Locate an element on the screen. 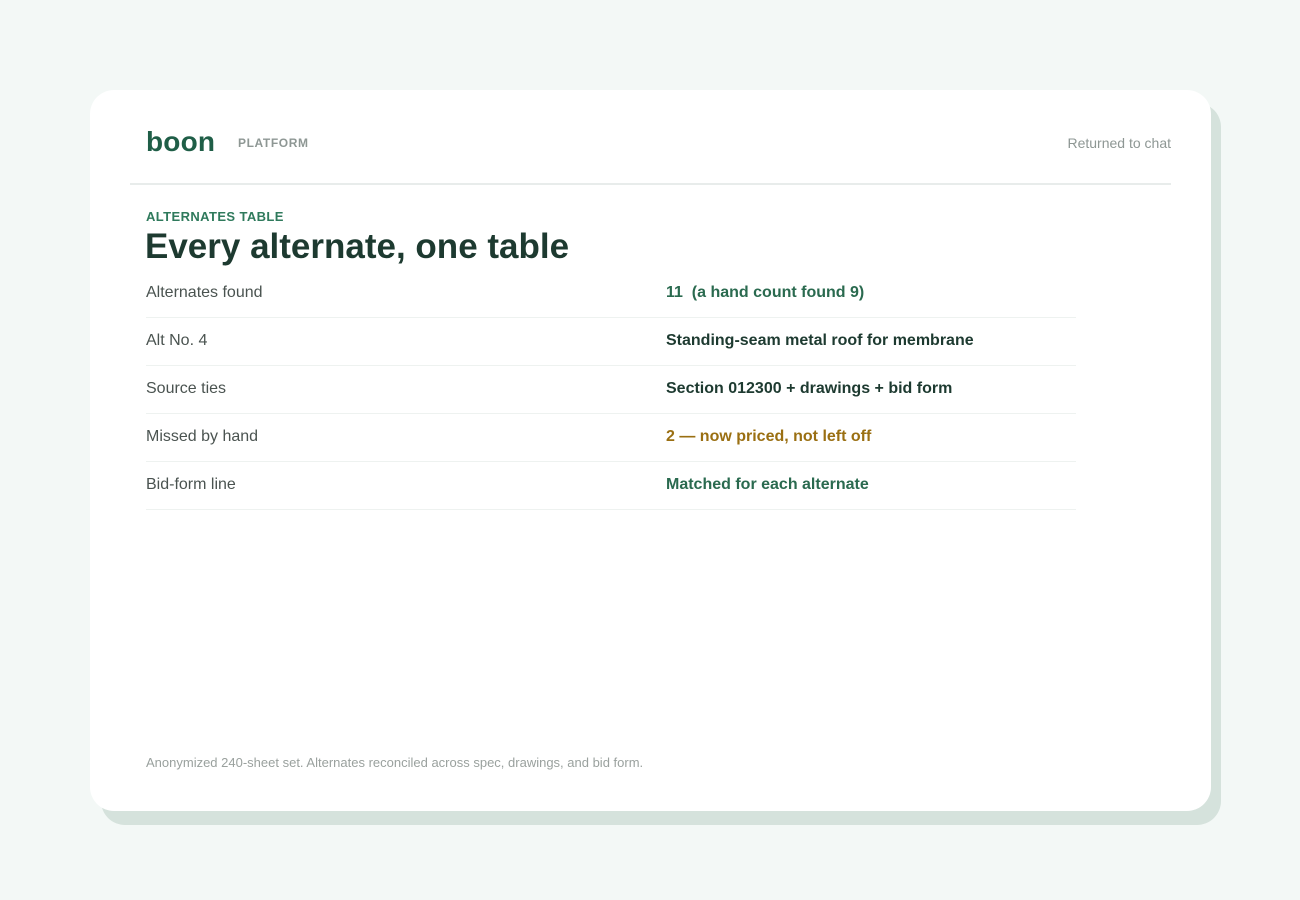  section-eyebrow: ALTERNATES TABLE is located at coordinates (215, 216).